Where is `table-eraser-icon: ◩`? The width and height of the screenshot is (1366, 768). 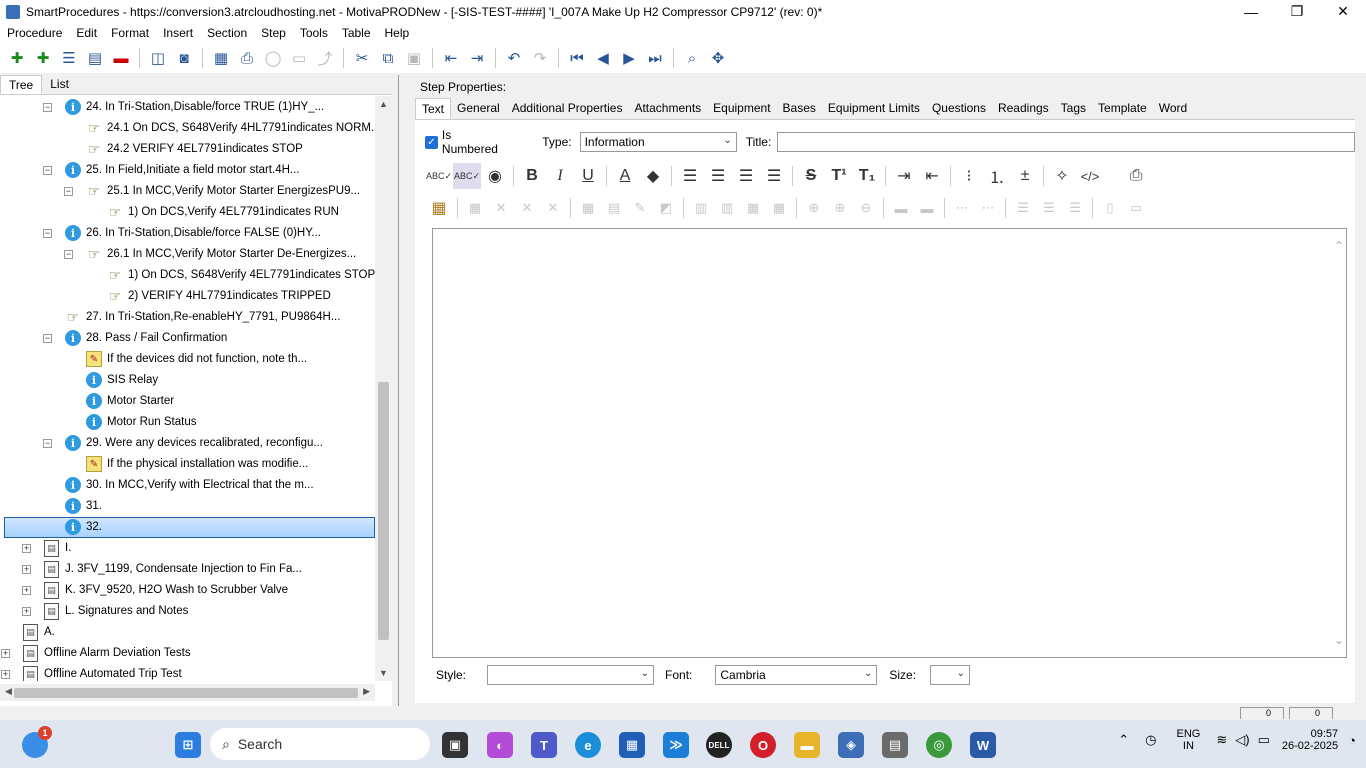 table-eraser-icon: ◩ is located at coordinates (666, 208).